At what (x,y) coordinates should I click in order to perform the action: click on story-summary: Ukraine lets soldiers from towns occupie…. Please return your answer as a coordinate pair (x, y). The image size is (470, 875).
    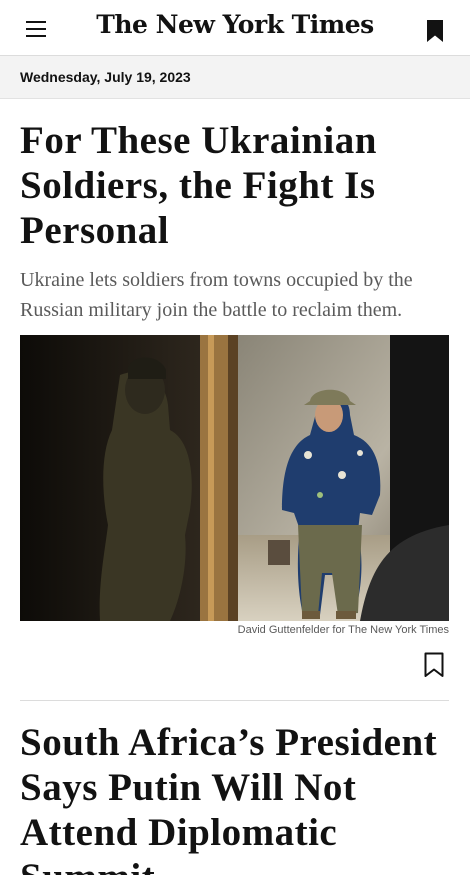
    Looking at the image, I should click on (240, 295).